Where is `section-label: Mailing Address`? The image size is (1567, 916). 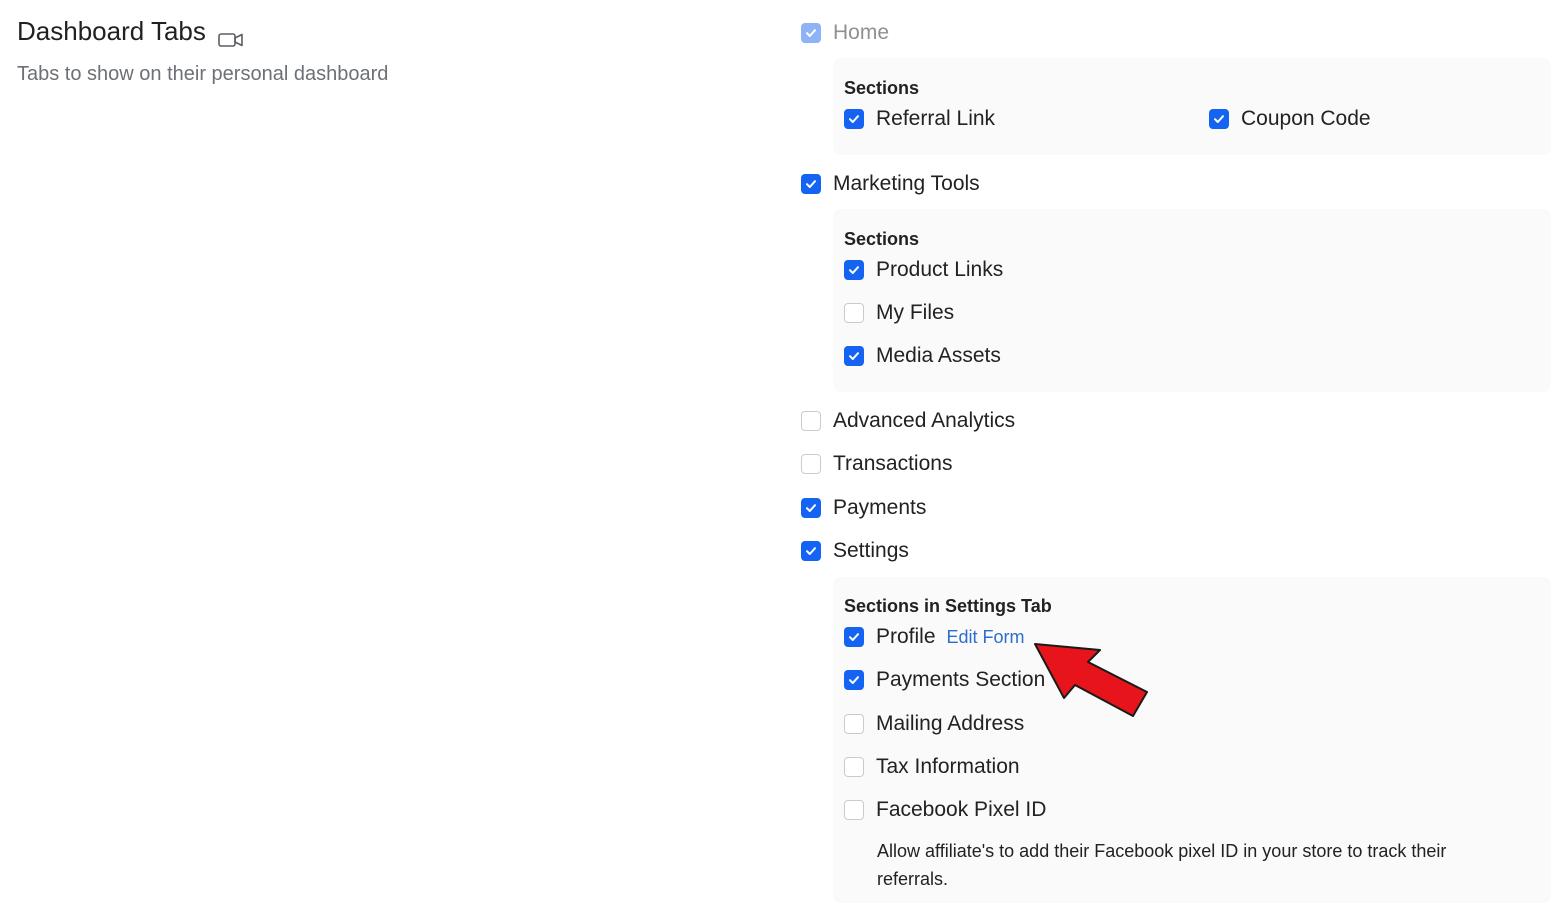
section-label: Mailing Address is located at coordinates (950, 723).